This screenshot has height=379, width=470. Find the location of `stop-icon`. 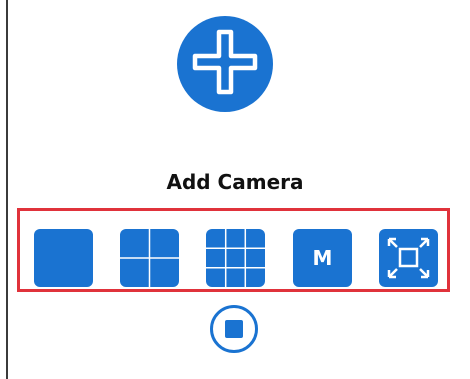

stop-icon is located at coordinates (234, 329).